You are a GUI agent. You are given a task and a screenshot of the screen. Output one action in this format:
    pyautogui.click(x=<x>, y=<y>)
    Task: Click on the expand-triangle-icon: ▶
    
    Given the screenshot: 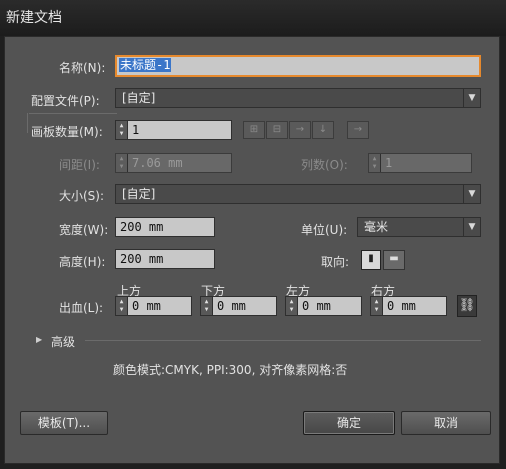 What is the action you would take?
    pyautogui.click(x=39, y=339)
    